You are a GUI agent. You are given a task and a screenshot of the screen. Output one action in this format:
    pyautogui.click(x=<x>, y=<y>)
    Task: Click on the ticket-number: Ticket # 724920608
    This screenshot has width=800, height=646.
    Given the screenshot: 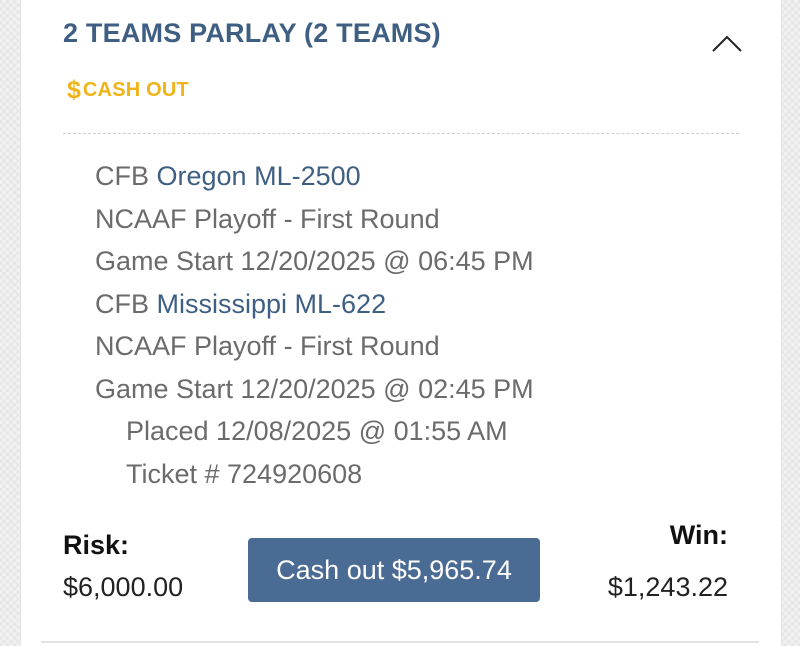 What is the action you would take?
    pyautogui.click(x=244, y=473)
    